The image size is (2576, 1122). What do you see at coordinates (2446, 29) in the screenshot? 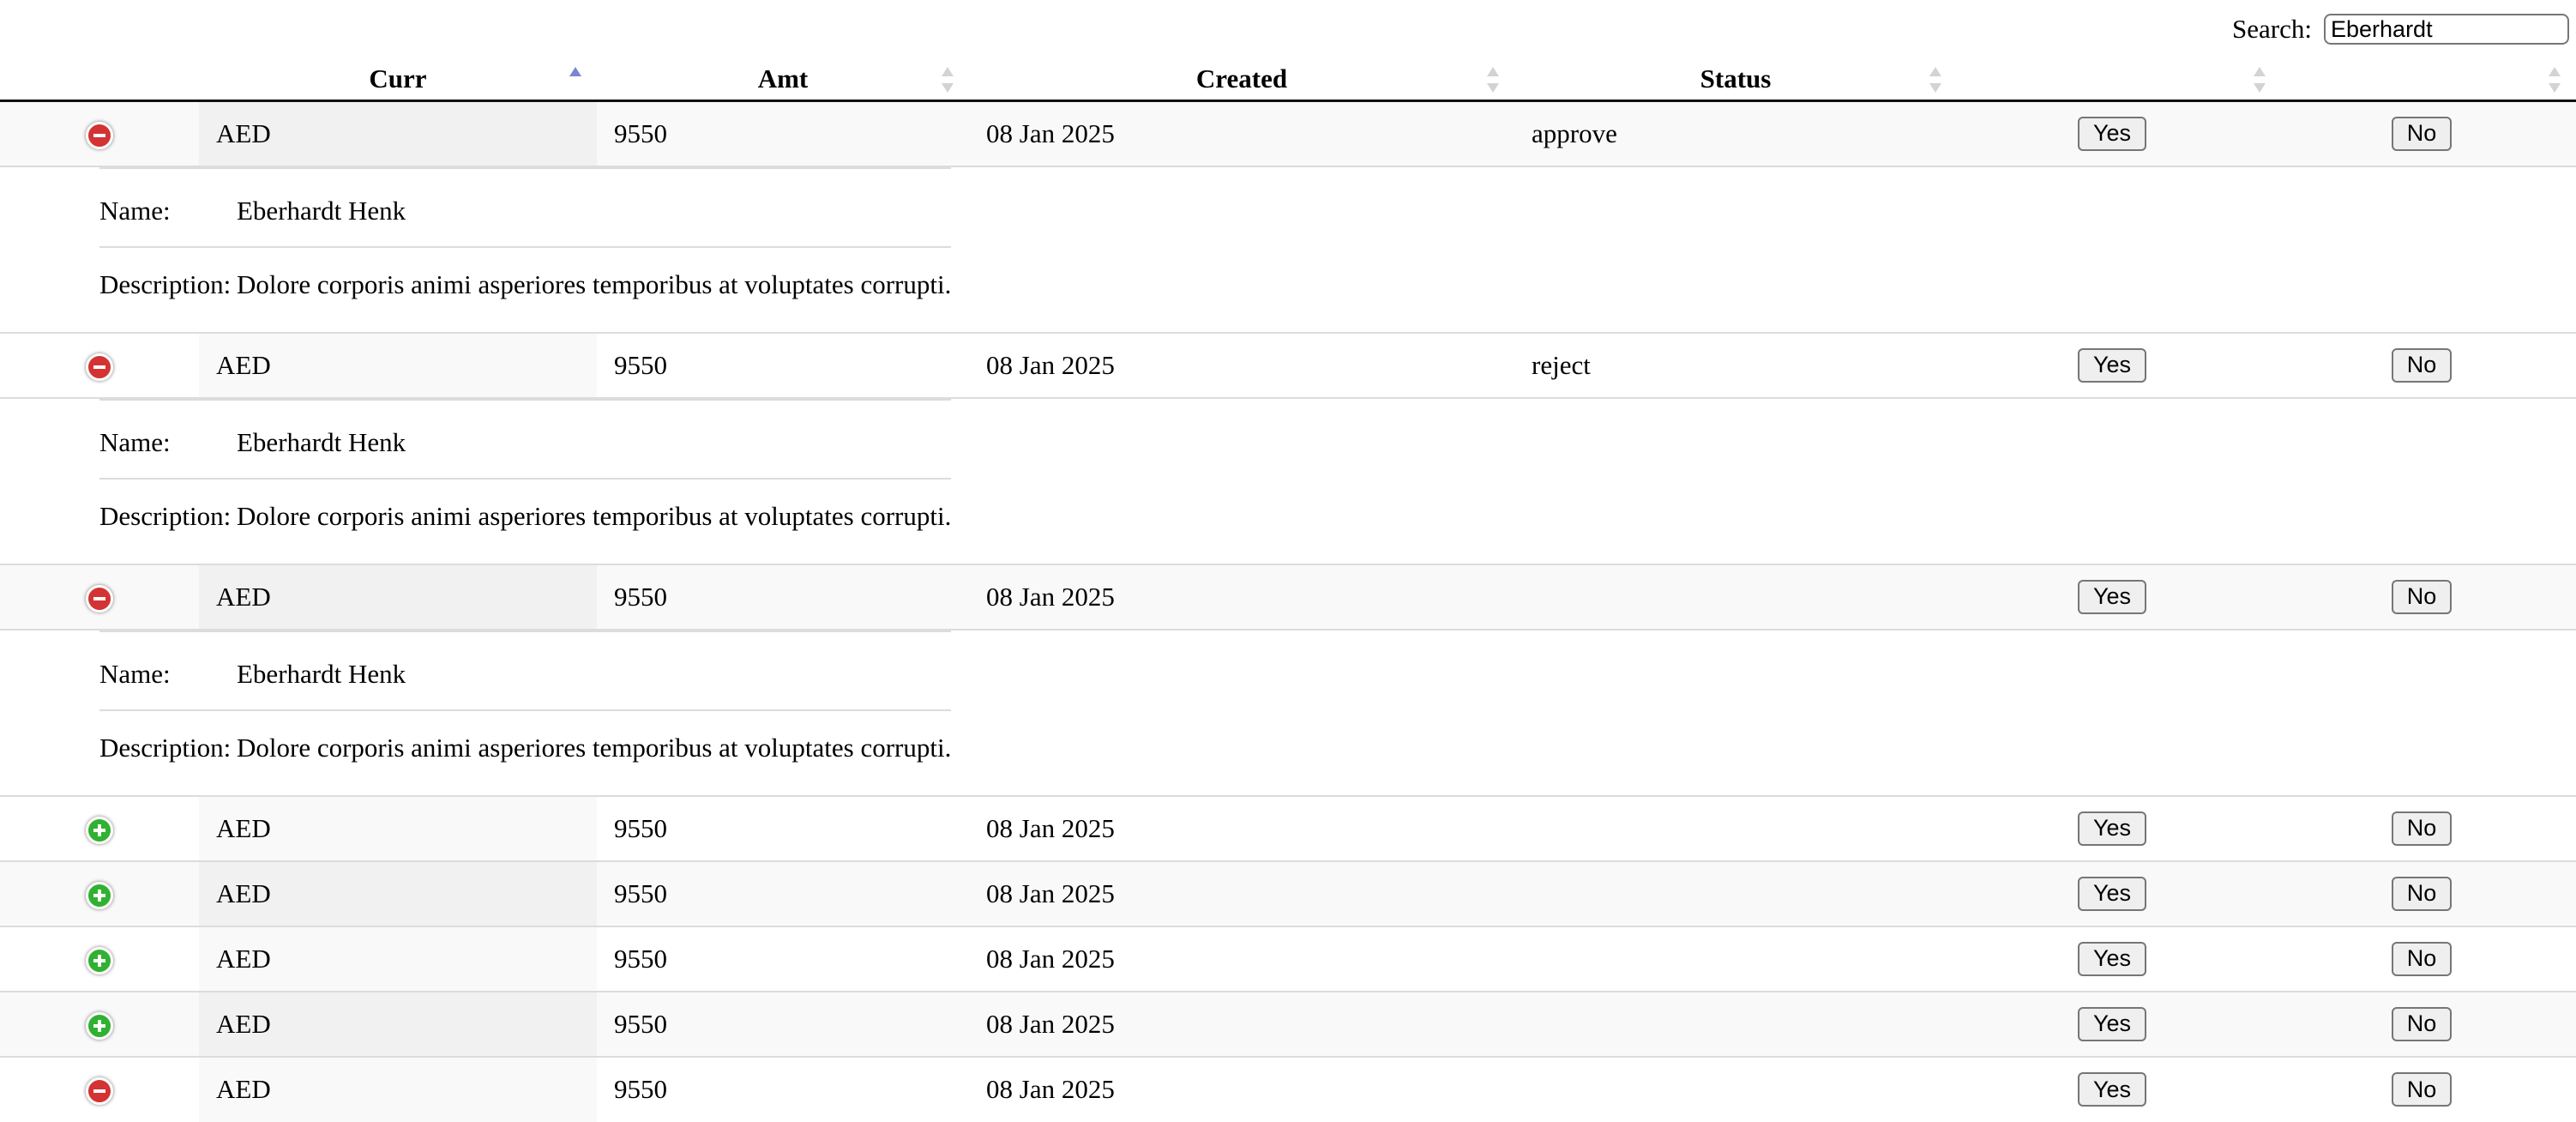
I see `search-input` at bounding box center [2446, 29].